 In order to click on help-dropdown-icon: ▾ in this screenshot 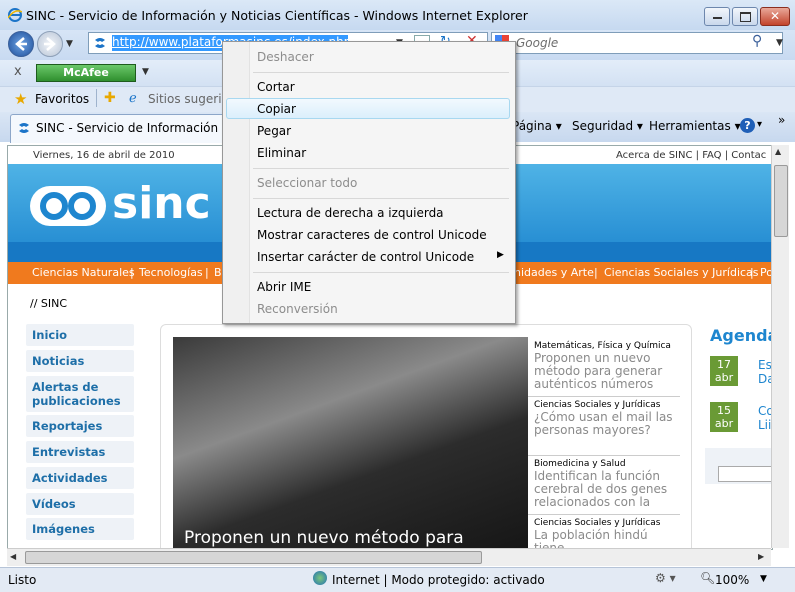, I will do `click(759, 124)`.